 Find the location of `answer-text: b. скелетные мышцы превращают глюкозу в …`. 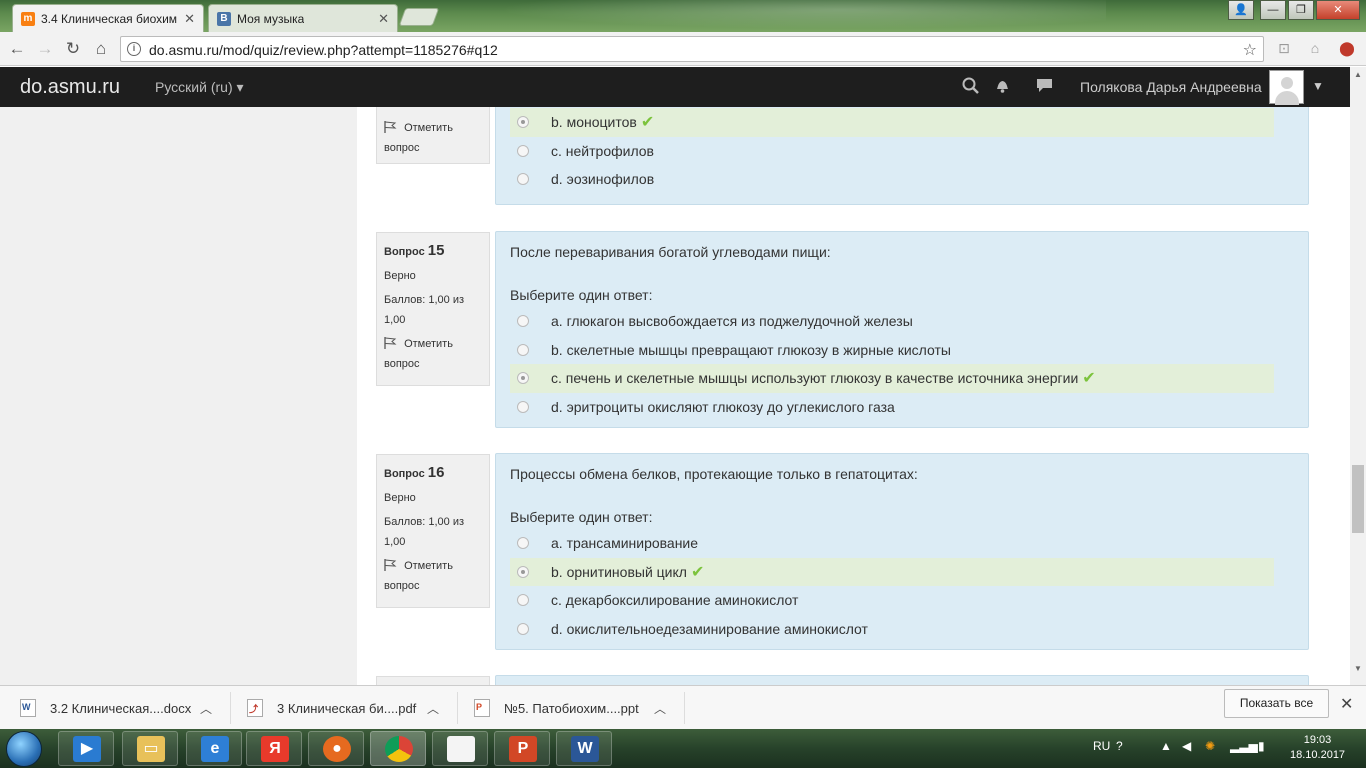

answer-text: b. скелетные мышцы превращают глюкозу в … is located at coordinates (751, 349).